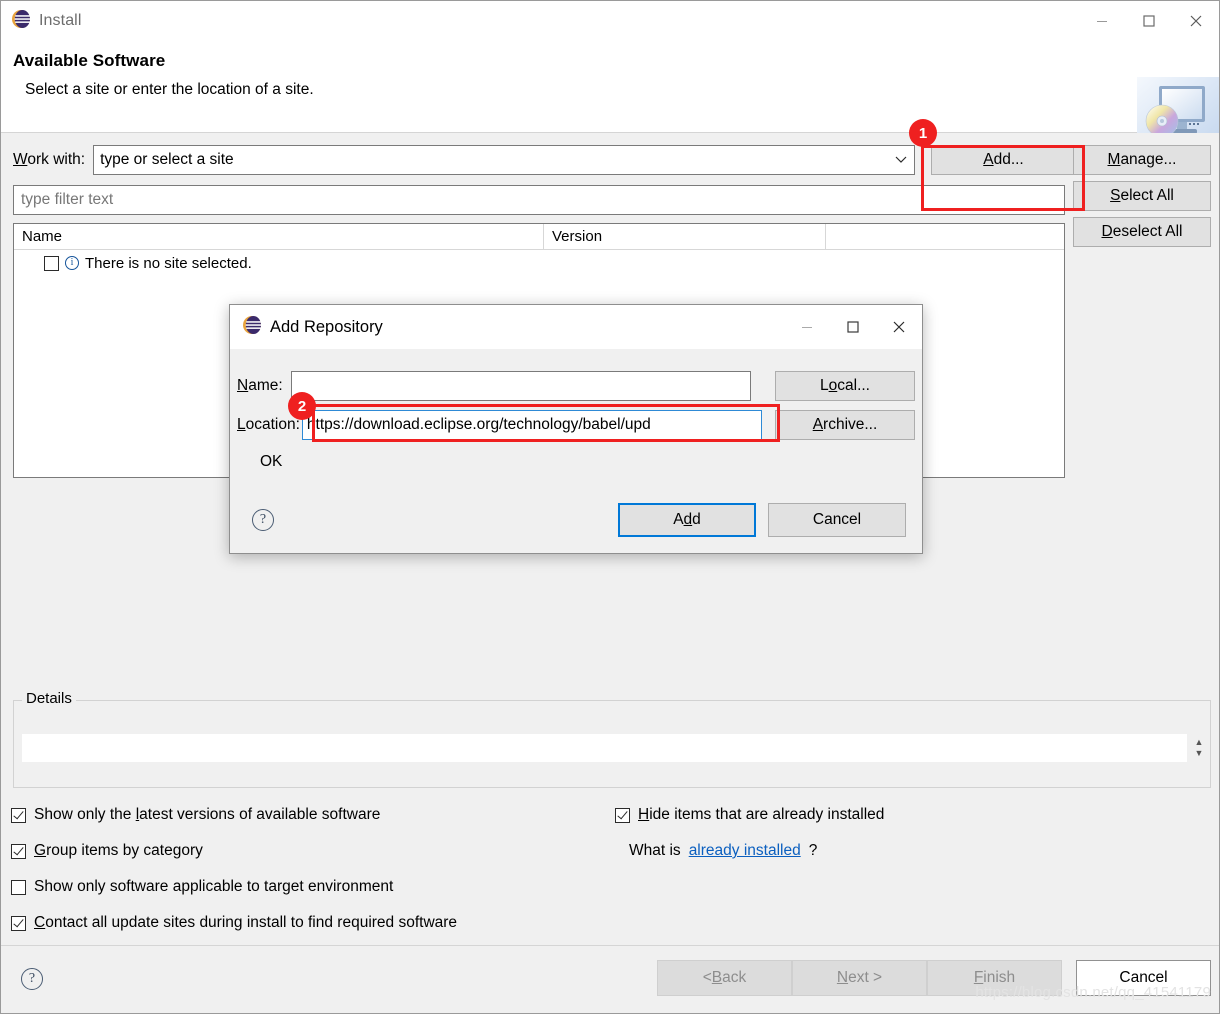 The image size is (1220, 1014). What do you see at coordinates (899, 327) in the screenshot?
I see `modal-close-button` at bounding box center [899, 327].